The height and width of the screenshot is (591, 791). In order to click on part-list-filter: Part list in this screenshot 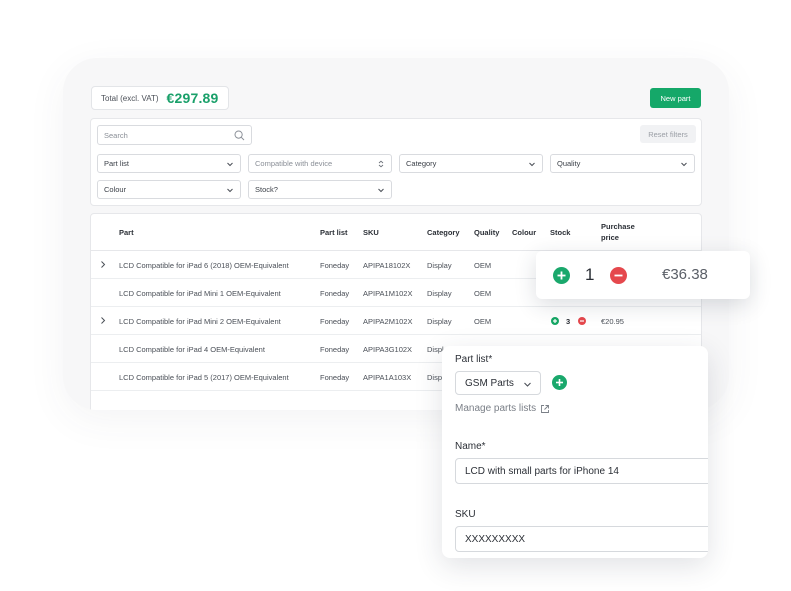, I will do `click(169, 163)`.